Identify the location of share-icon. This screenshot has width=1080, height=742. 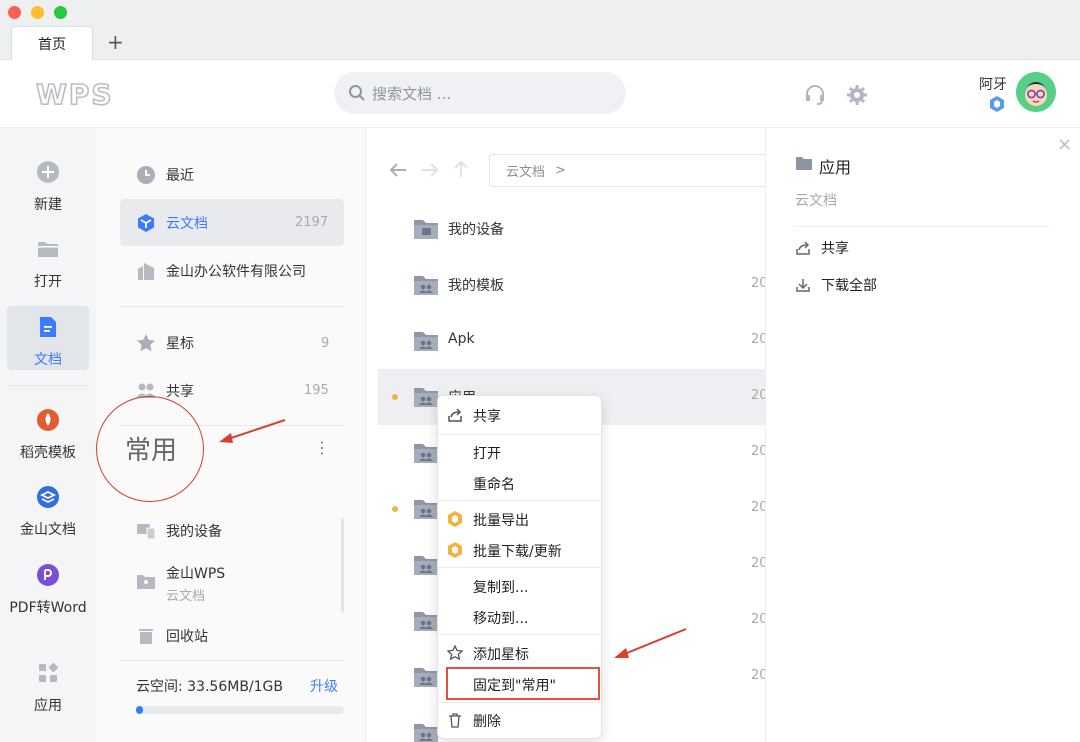
(803, 248).